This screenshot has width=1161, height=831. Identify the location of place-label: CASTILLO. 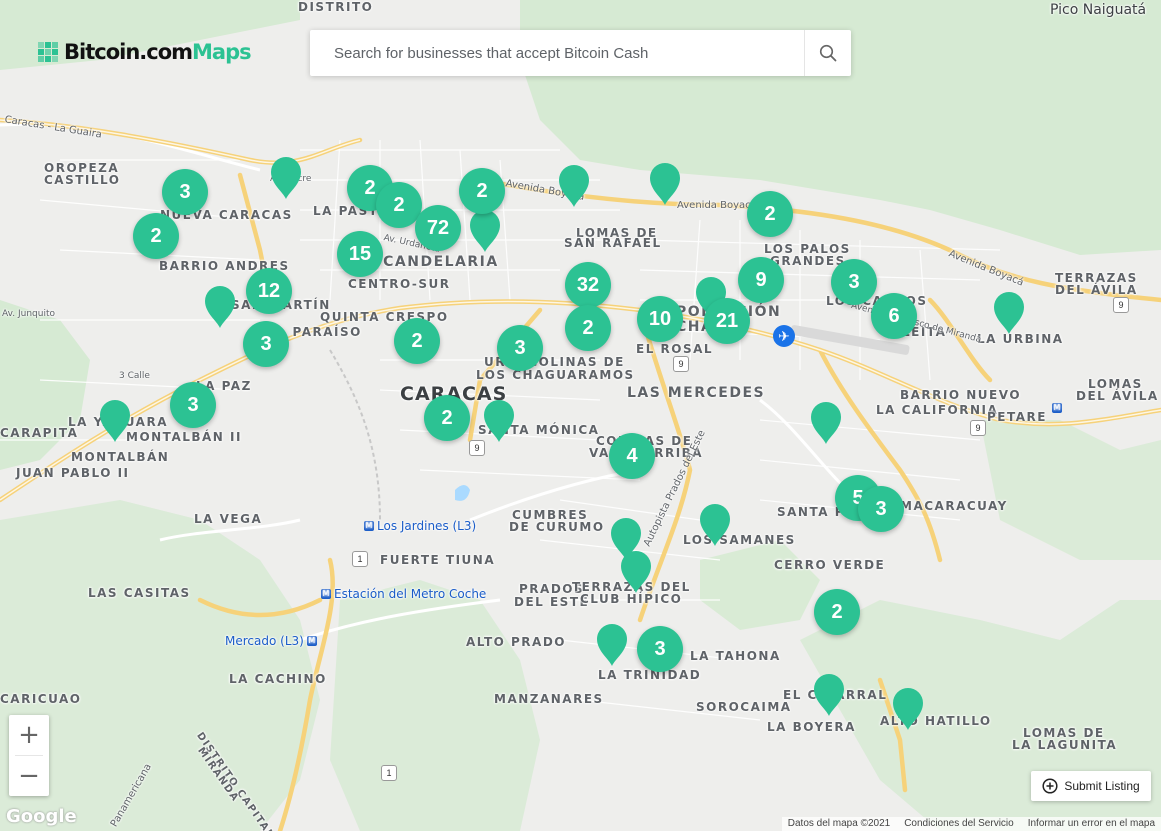
(82, 180).